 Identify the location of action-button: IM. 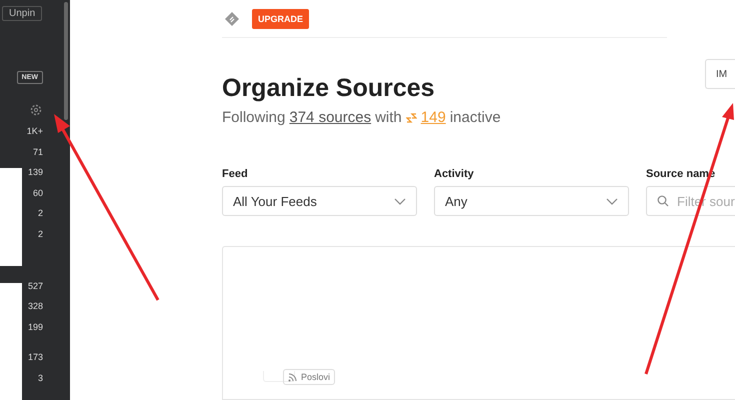
(720, 74).